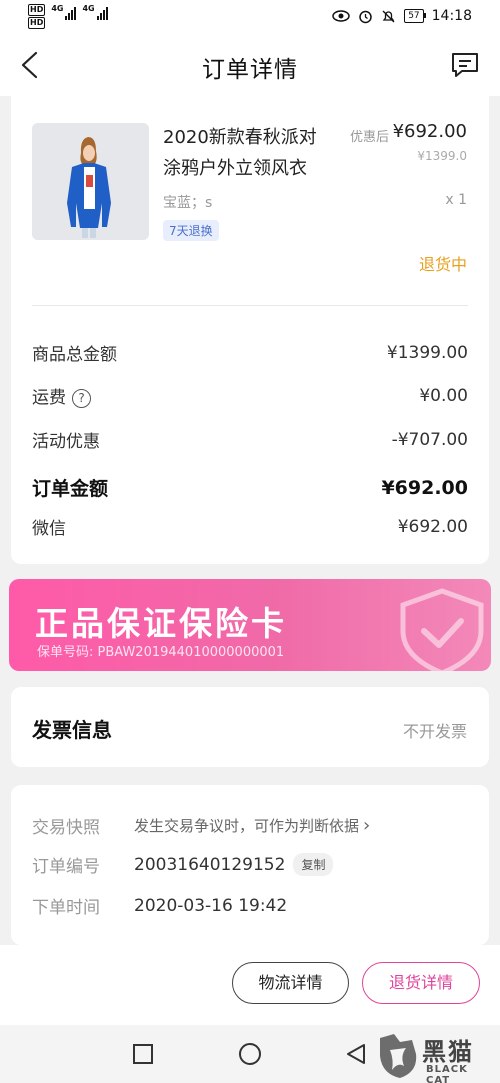  What do you see at coordinates (49, 398) in the screenshot?
I see `summary-label: 运费` at bounding box center [49, 398].